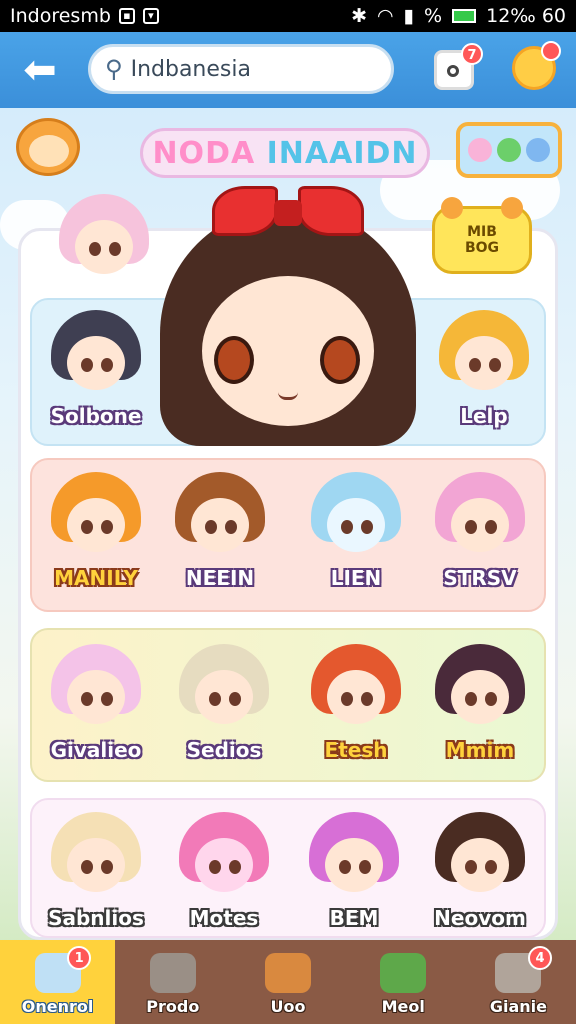 The width and height of the screenshot is (576, 1024). What do you see at coordinates (126, 16) in the screenshot?
I see `image-icon: ▪` at bounding box center [126, 16].